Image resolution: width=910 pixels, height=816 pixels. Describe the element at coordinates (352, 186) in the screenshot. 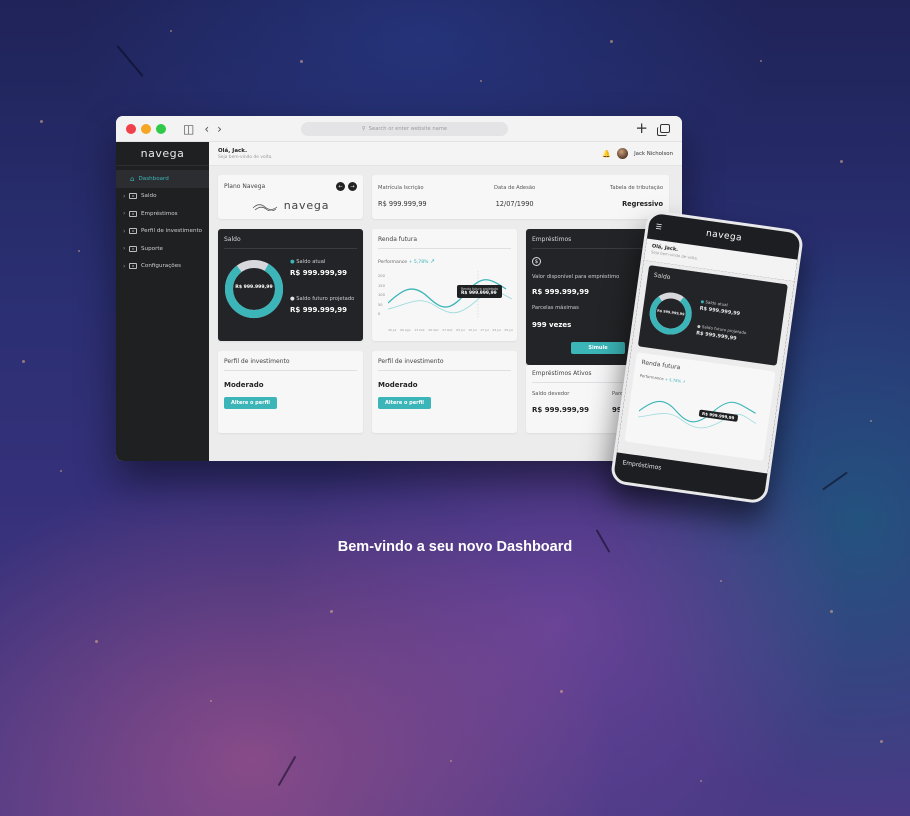

I see `arrow-right-icon: →` at that location.